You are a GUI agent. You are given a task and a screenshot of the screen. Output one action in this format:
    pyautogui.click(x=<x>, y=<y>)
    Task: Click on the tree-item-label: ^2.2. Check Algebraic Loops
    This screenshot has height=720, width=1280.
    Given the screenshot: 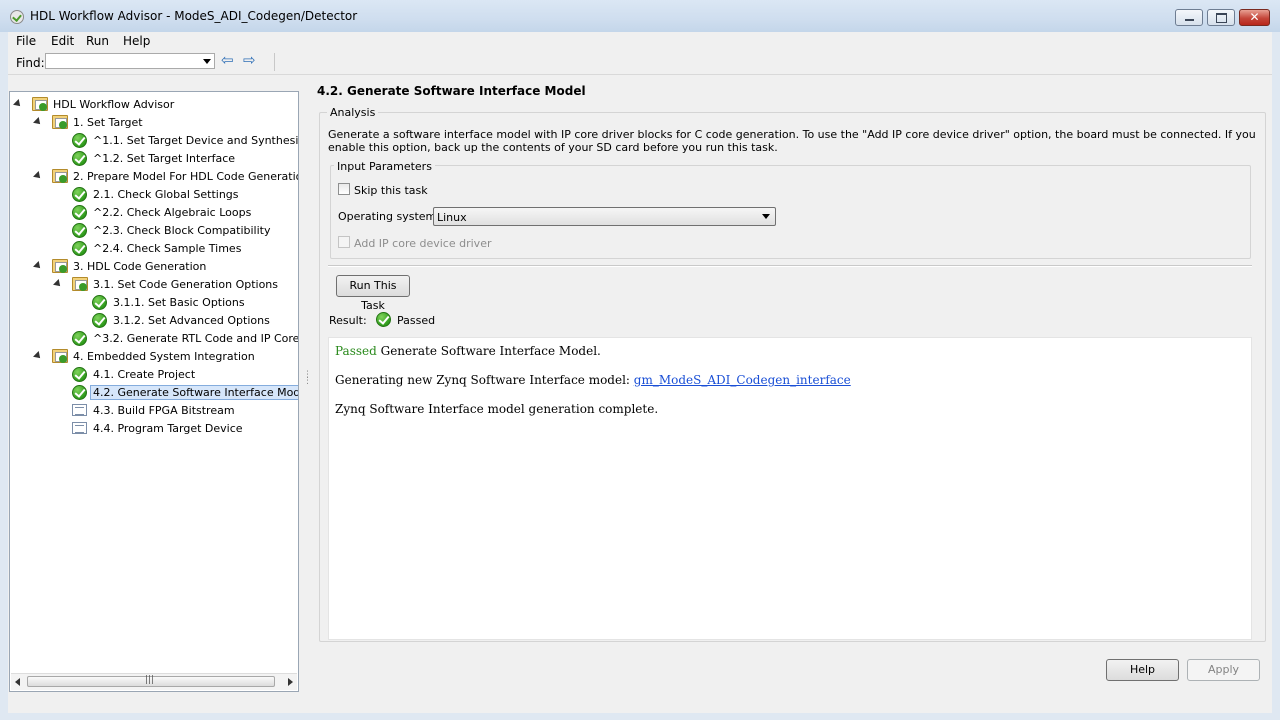 What is the action you would take?
    pyautogui.click(x=172, y=212)
    